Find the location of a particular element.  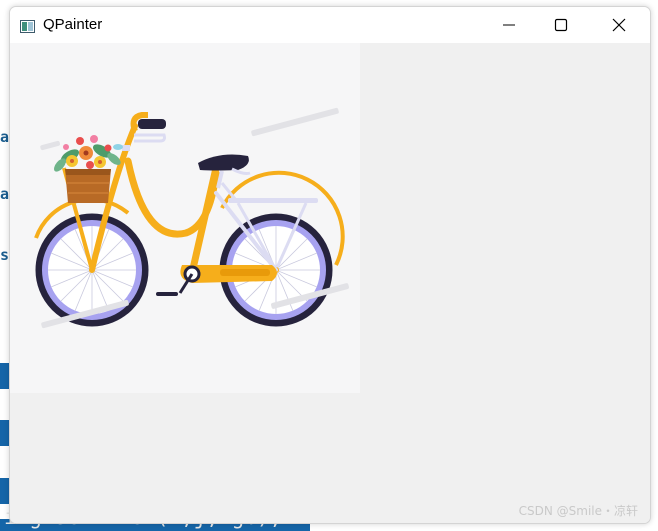

close-button is located at coordinates (619, 25).